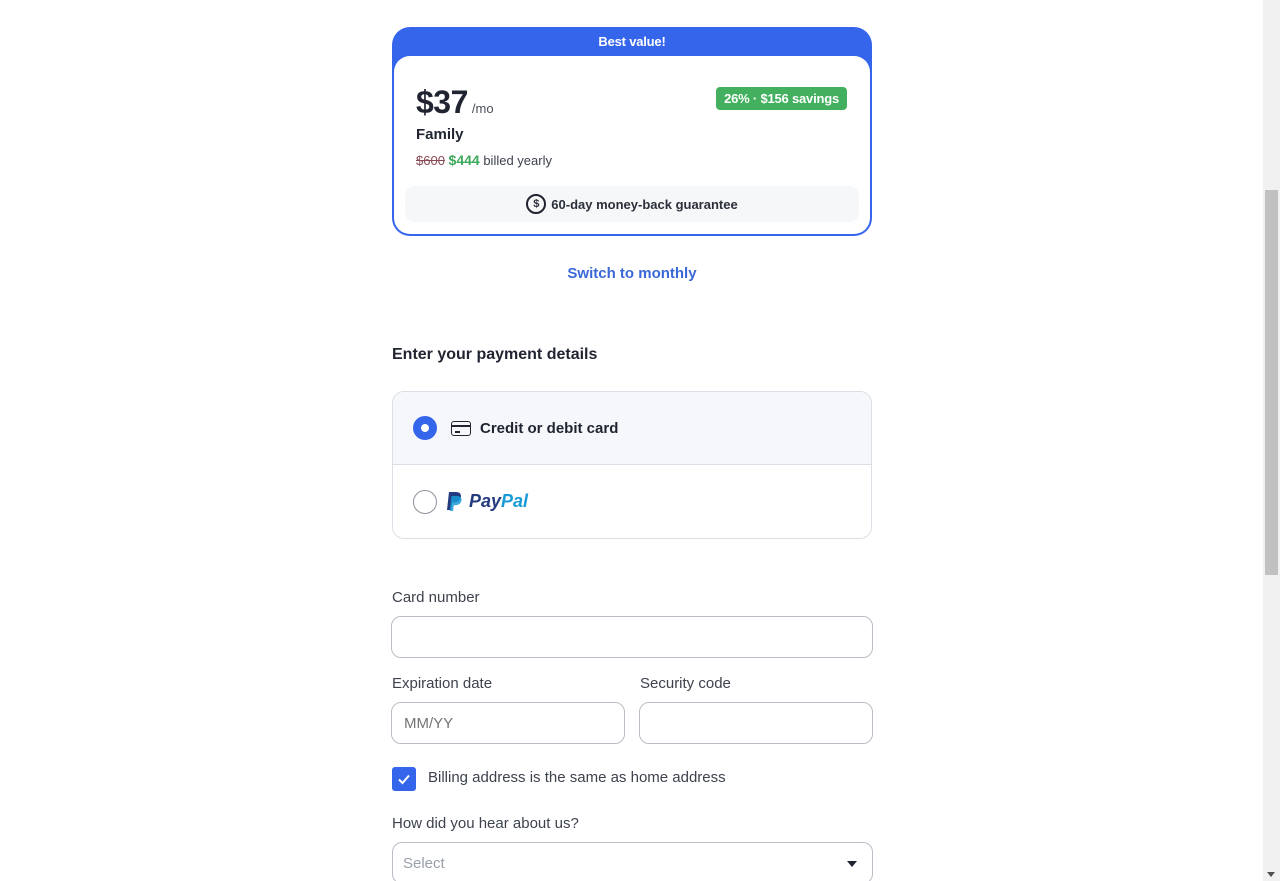  What do you see at coordinates (515, 501) in the screenshot?
I see `paypal-pal: Pal` at bounding box center [515, 501].